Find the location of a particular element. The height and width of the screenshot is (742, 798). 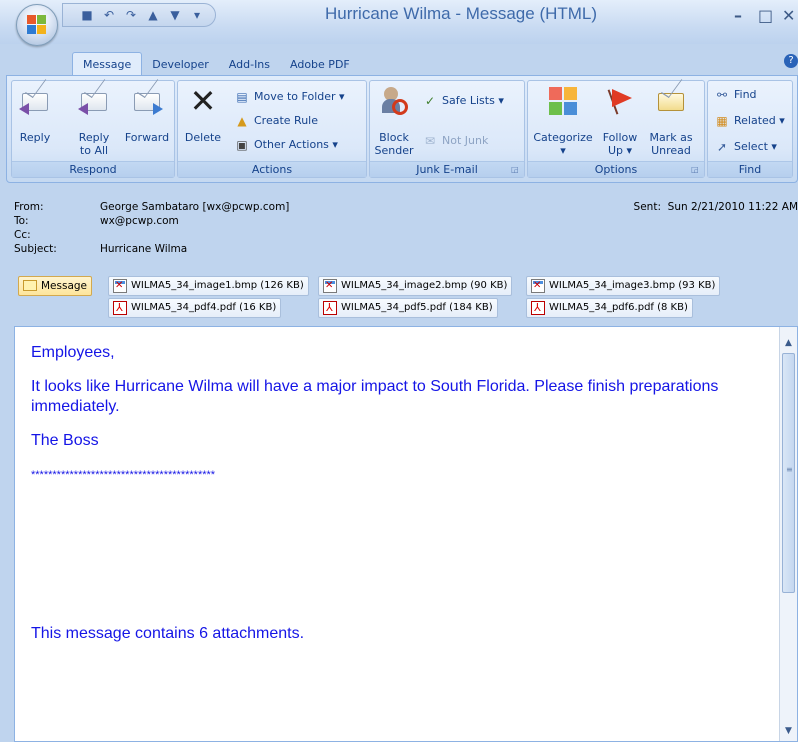

not-junk-icon: ✉ is located at coordinates (430, 141).